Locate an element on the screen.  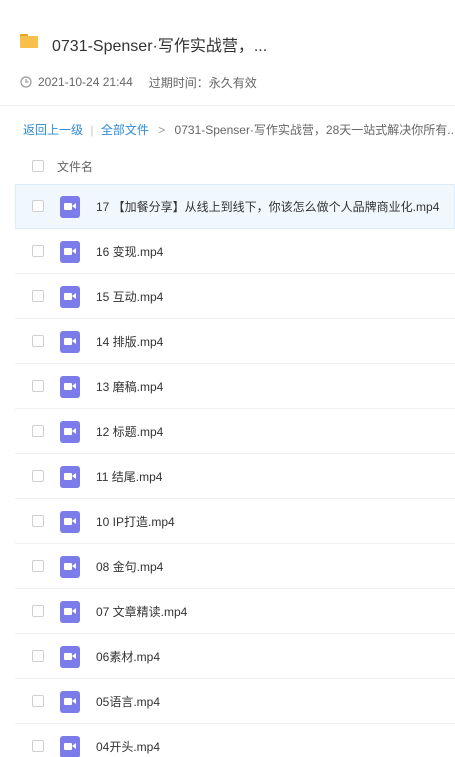
file-name: 08 金句.mp4 is located at coordinates (129, 566).